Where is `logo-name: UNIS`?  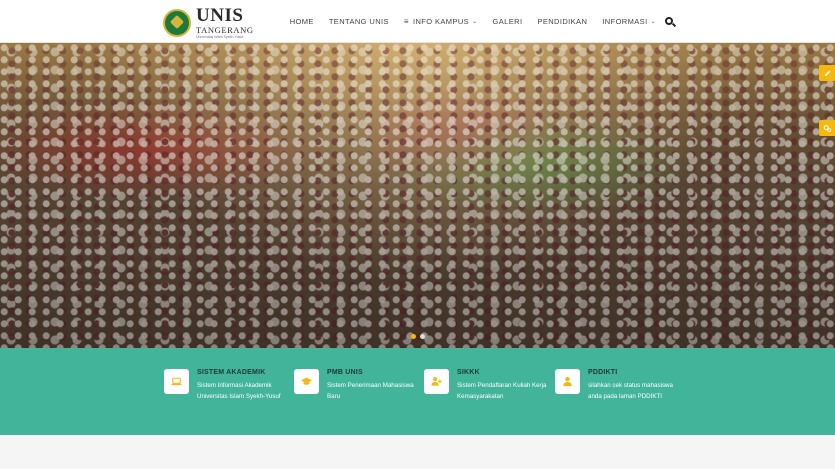 logo-name: UNIS is located at coordinates (220, 15).